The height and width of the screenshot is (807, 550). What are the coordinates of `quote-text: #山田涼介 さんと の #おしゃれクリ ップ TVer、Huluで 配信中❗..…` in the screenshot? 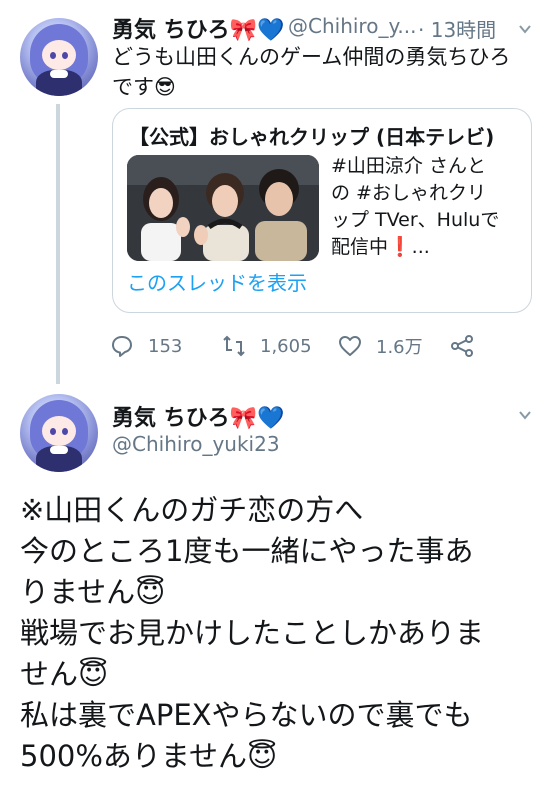 It's located at (426, 207).